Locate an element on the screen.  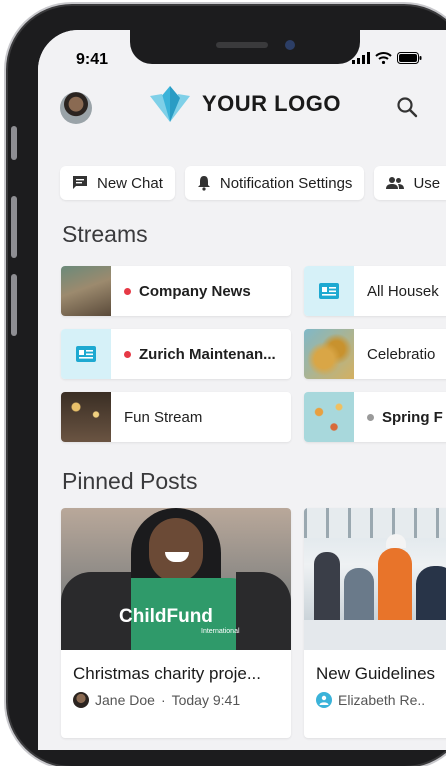
stream-label: Company News is located at coordinates (187, 291).